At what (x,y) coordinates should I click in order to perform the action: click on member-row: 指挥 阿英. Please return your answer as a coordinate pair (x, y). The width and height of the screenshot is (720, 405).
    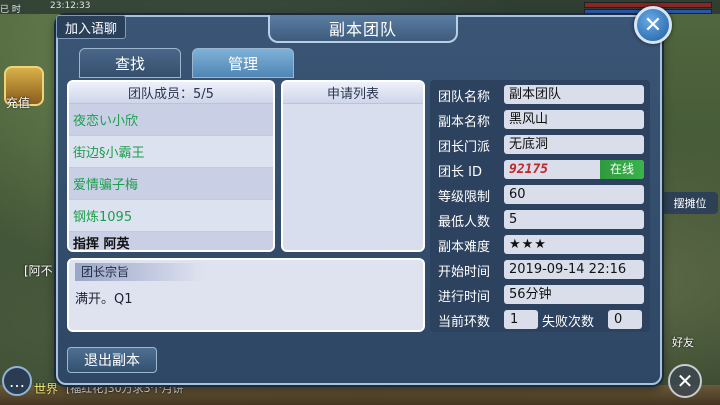
    Looking at the image, I should click on (171, 241).